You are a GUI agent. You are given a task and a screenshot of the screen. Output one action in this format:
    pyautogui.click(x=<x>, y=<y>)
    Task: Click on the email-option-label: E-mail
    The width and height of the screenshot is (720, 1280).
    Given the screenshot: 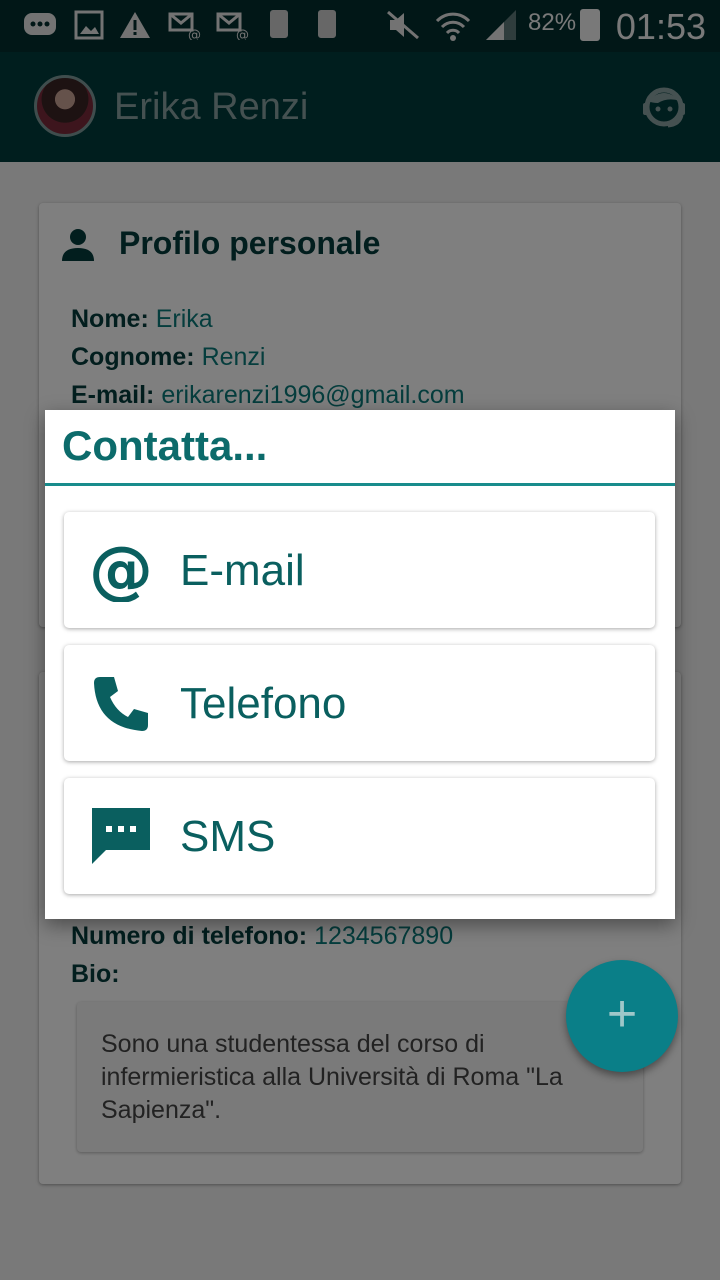 What is the action you would take?
    pyautogui.click(x=242, y=570)
    